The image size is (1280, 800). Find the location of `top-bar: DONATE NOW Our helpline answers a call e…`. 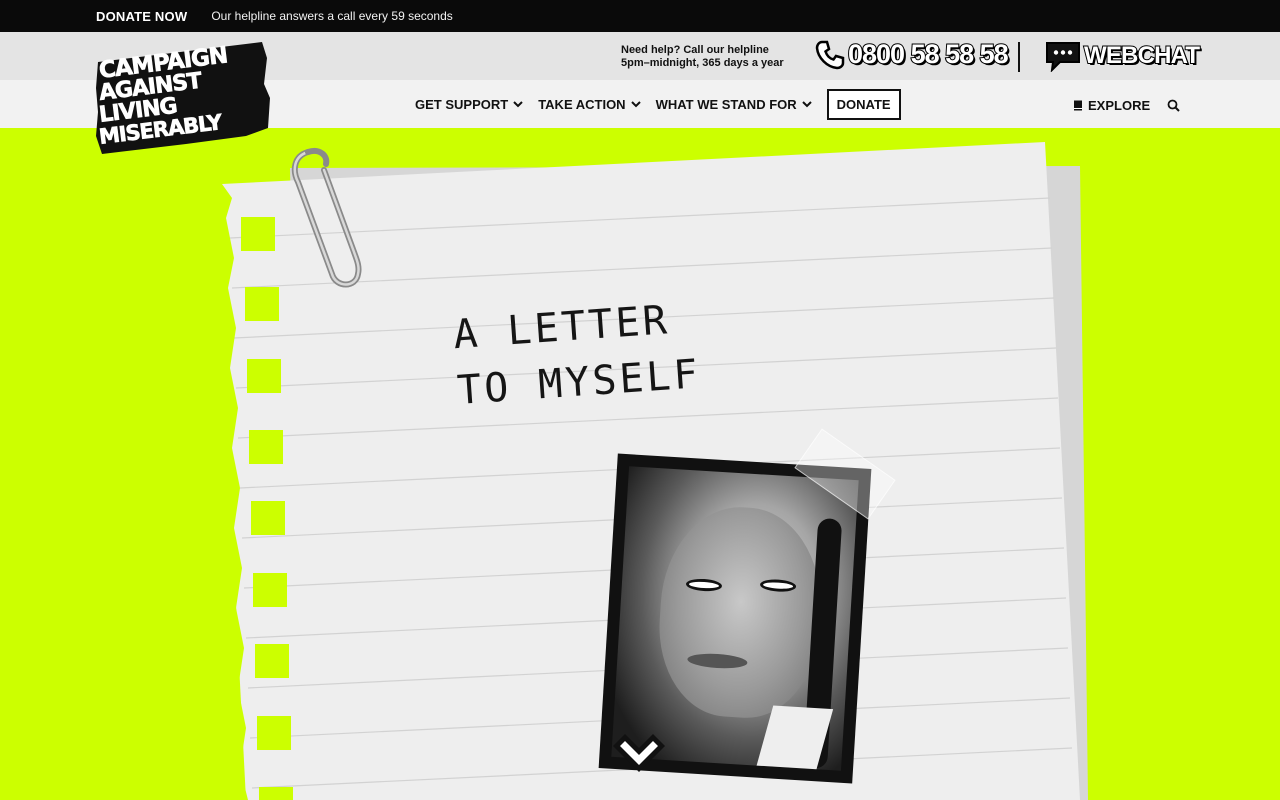

top-bar: DONATE NOW Our helpline answers a call e… is located at coordinates (640, 16).